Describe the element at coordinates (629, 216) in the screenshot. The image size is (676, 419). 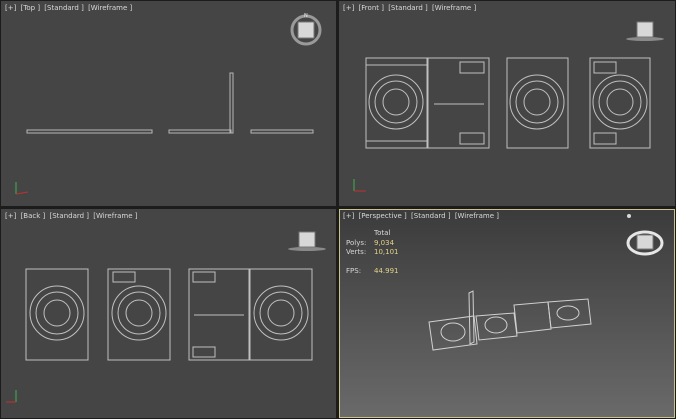
I see `steering-wheel-icon` at that location.